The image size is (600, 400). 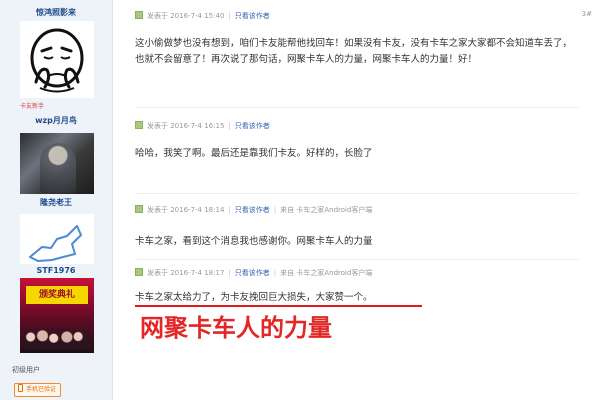 I want to click on user-level-label: 初级用户, so click(x=26, y=370).